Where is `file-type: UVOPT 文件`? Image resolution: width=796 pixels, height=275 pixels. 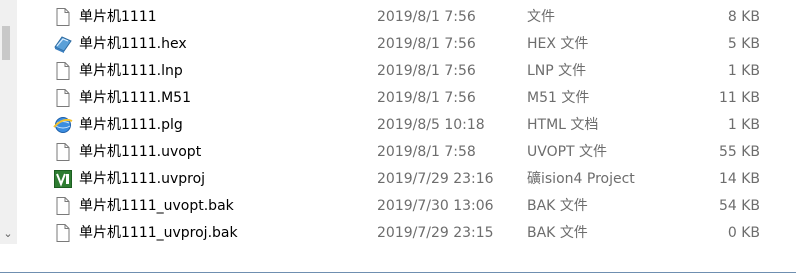
file-type: UVOPT 文件 is located at coordinates (567, 152).